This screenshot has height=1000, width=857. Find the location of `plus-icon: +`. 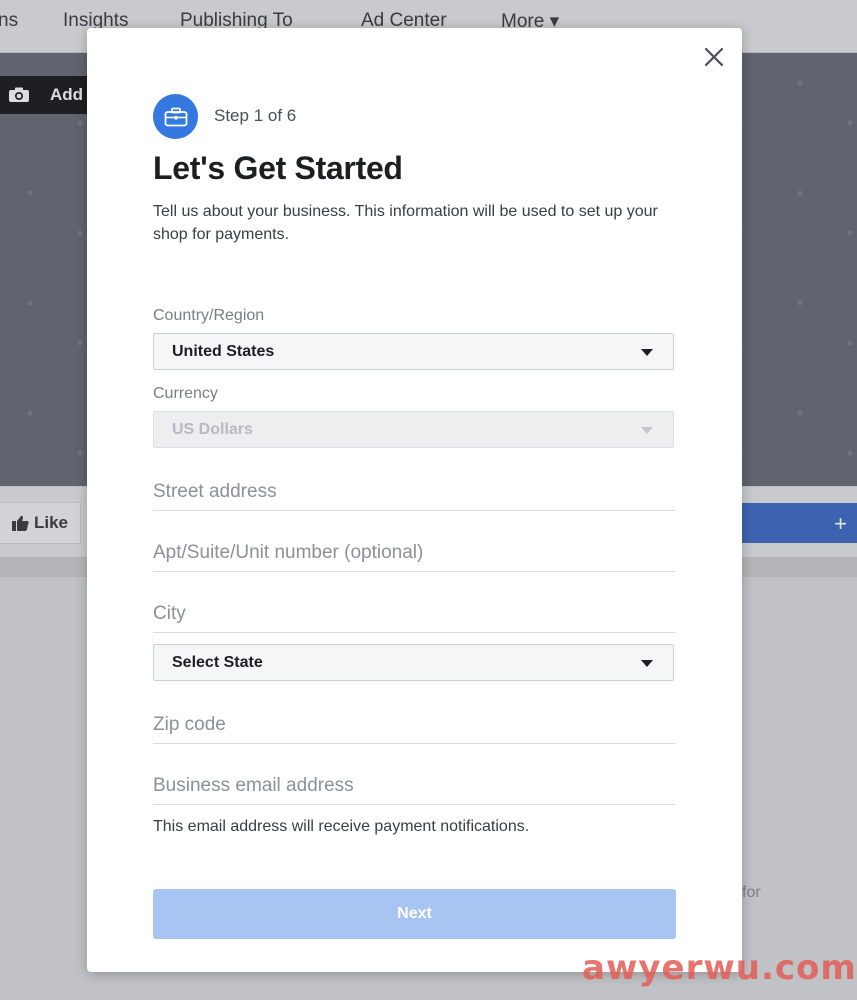

plus-icon: + is located at coordinates (840, 523).